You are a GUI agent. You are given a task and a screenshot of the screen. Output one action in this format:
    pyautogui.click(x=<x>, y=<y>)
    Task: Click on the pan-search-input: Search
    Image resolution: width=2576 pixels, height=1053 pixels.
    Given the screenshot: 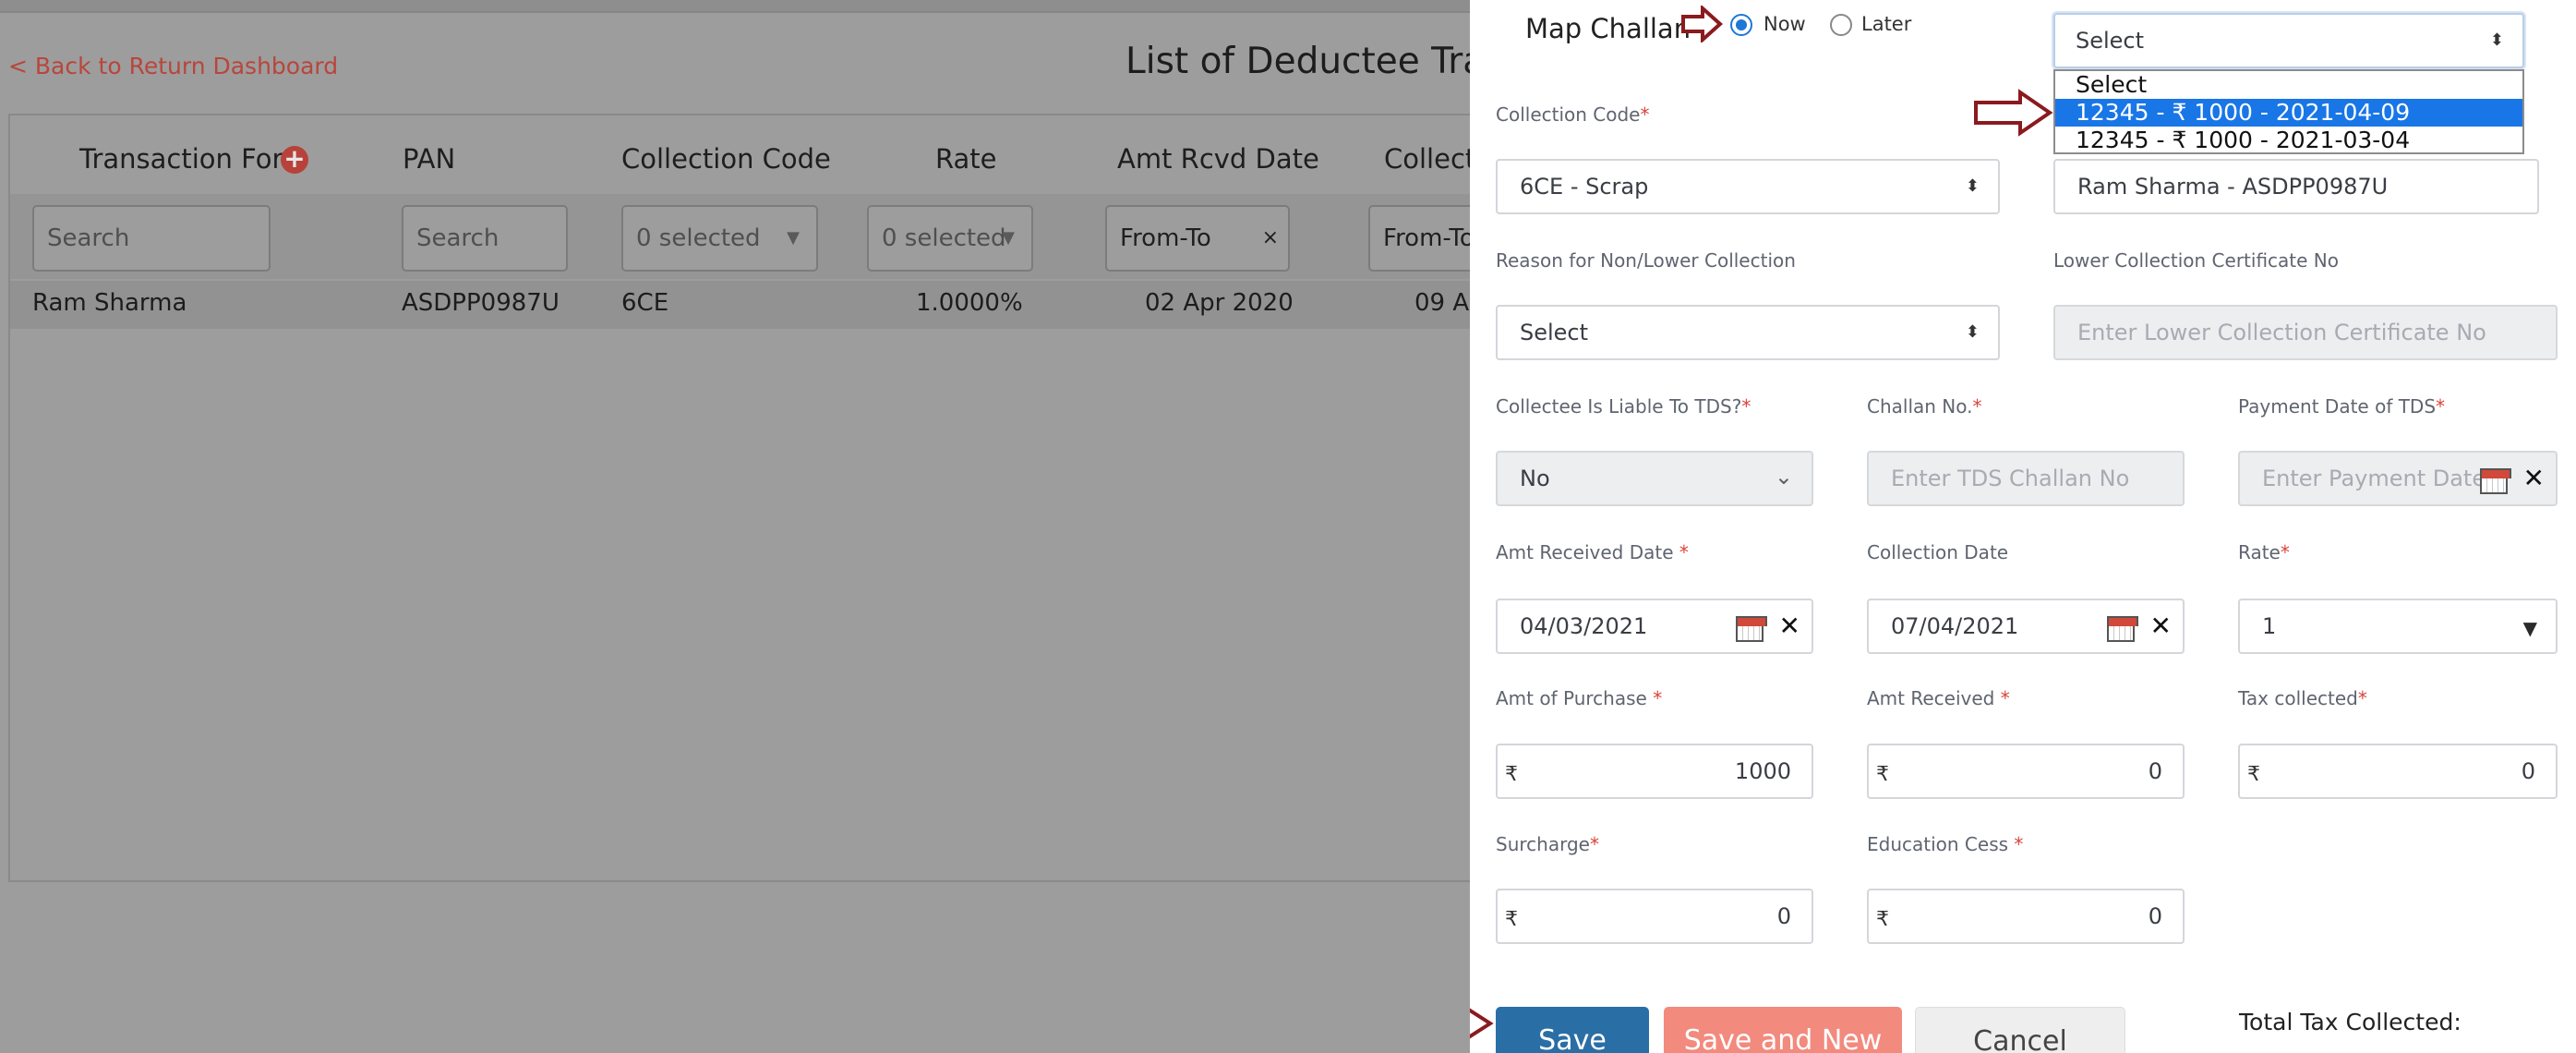 What is the action you would take?
    pyautogui.click(x=485, y=239)
    